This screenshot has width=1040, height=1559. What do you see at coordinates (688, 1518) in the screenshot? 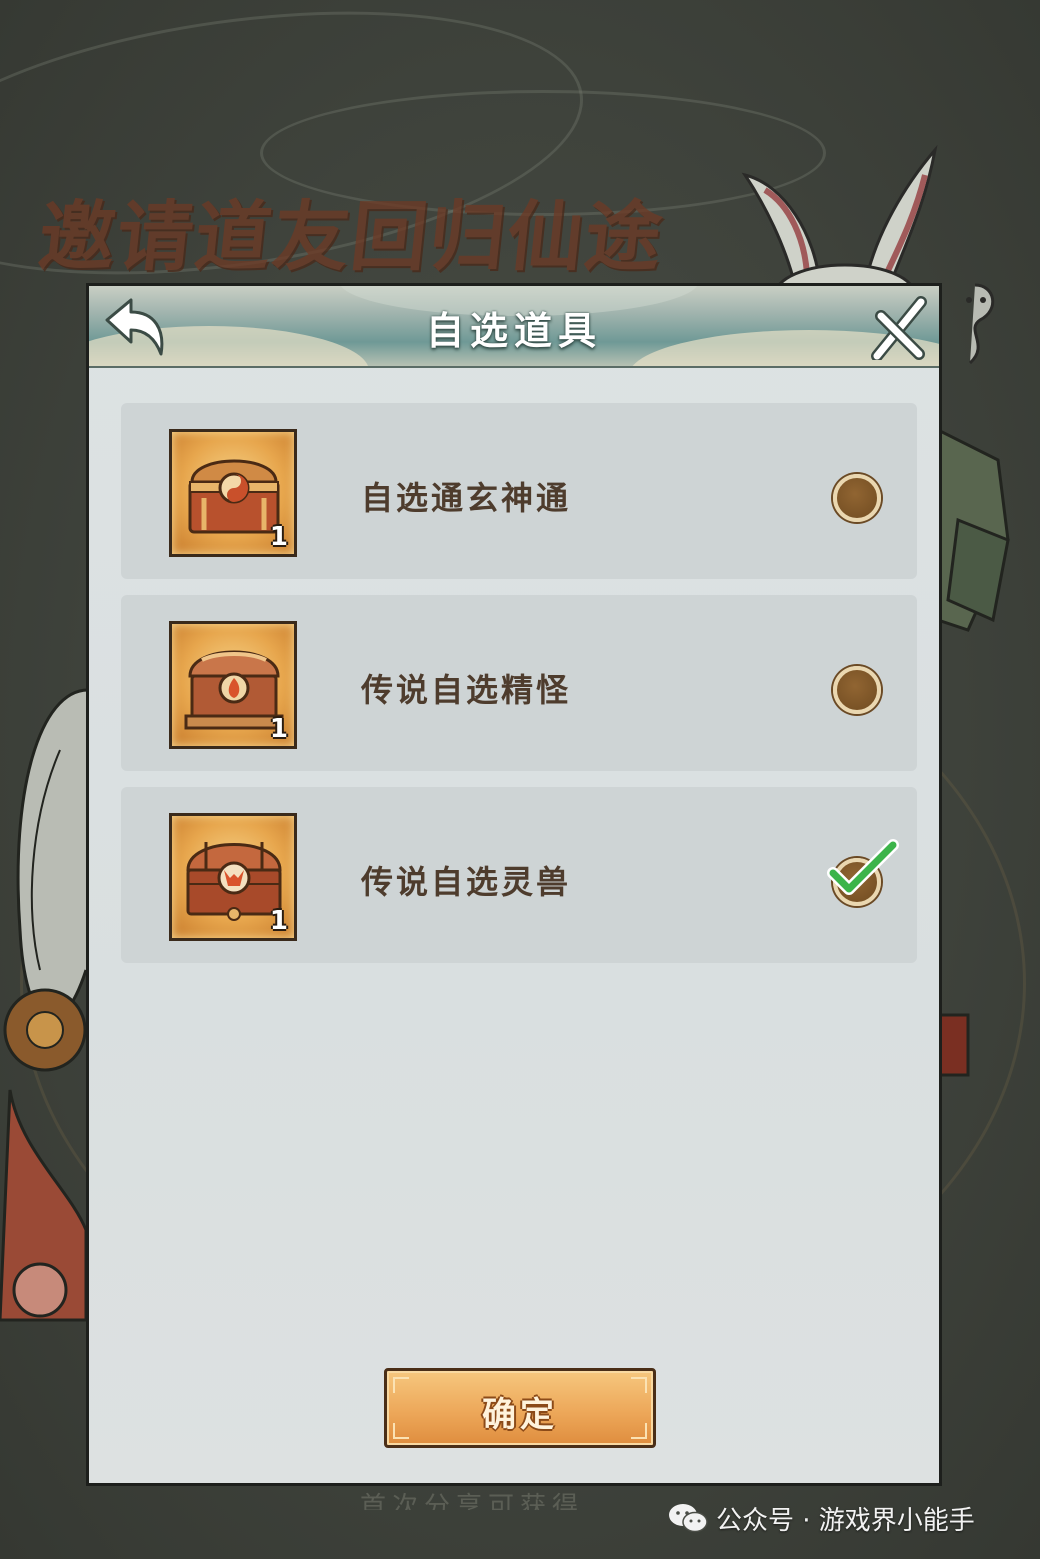
I see `wechat-icon` at bounding box center [688, 1518].